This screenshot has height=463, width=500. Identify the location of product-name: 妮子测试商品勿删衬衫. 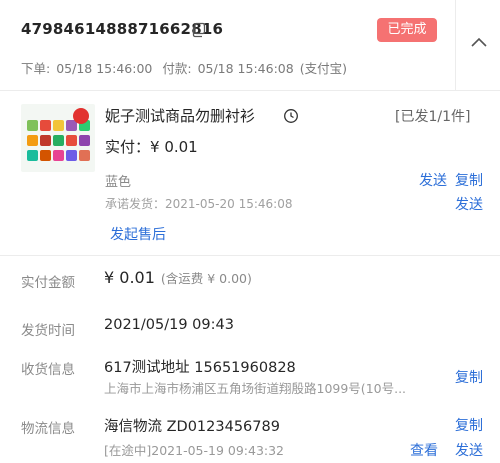
(180, 115).